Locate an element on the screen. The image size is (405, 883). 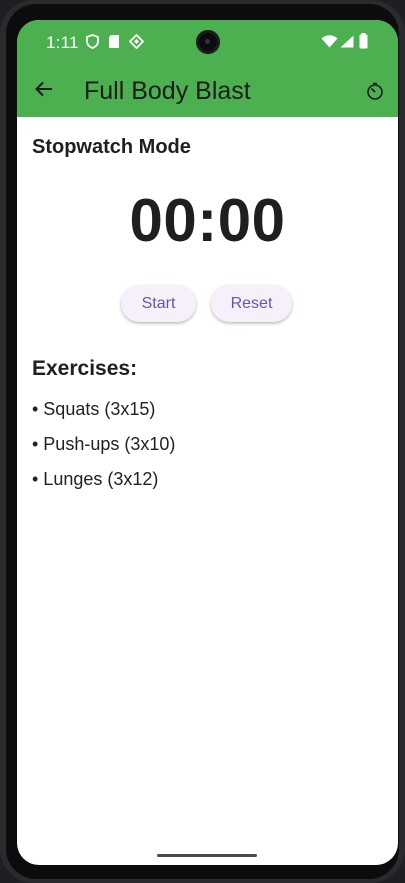
timer-icon is located at coordinates (375, 93).